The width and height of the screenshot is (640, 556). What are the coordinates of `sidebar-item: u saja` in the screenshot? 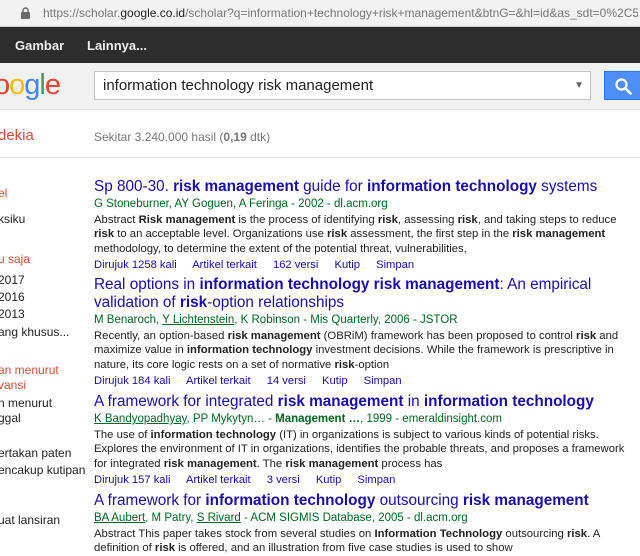 It's located at (15, 259).